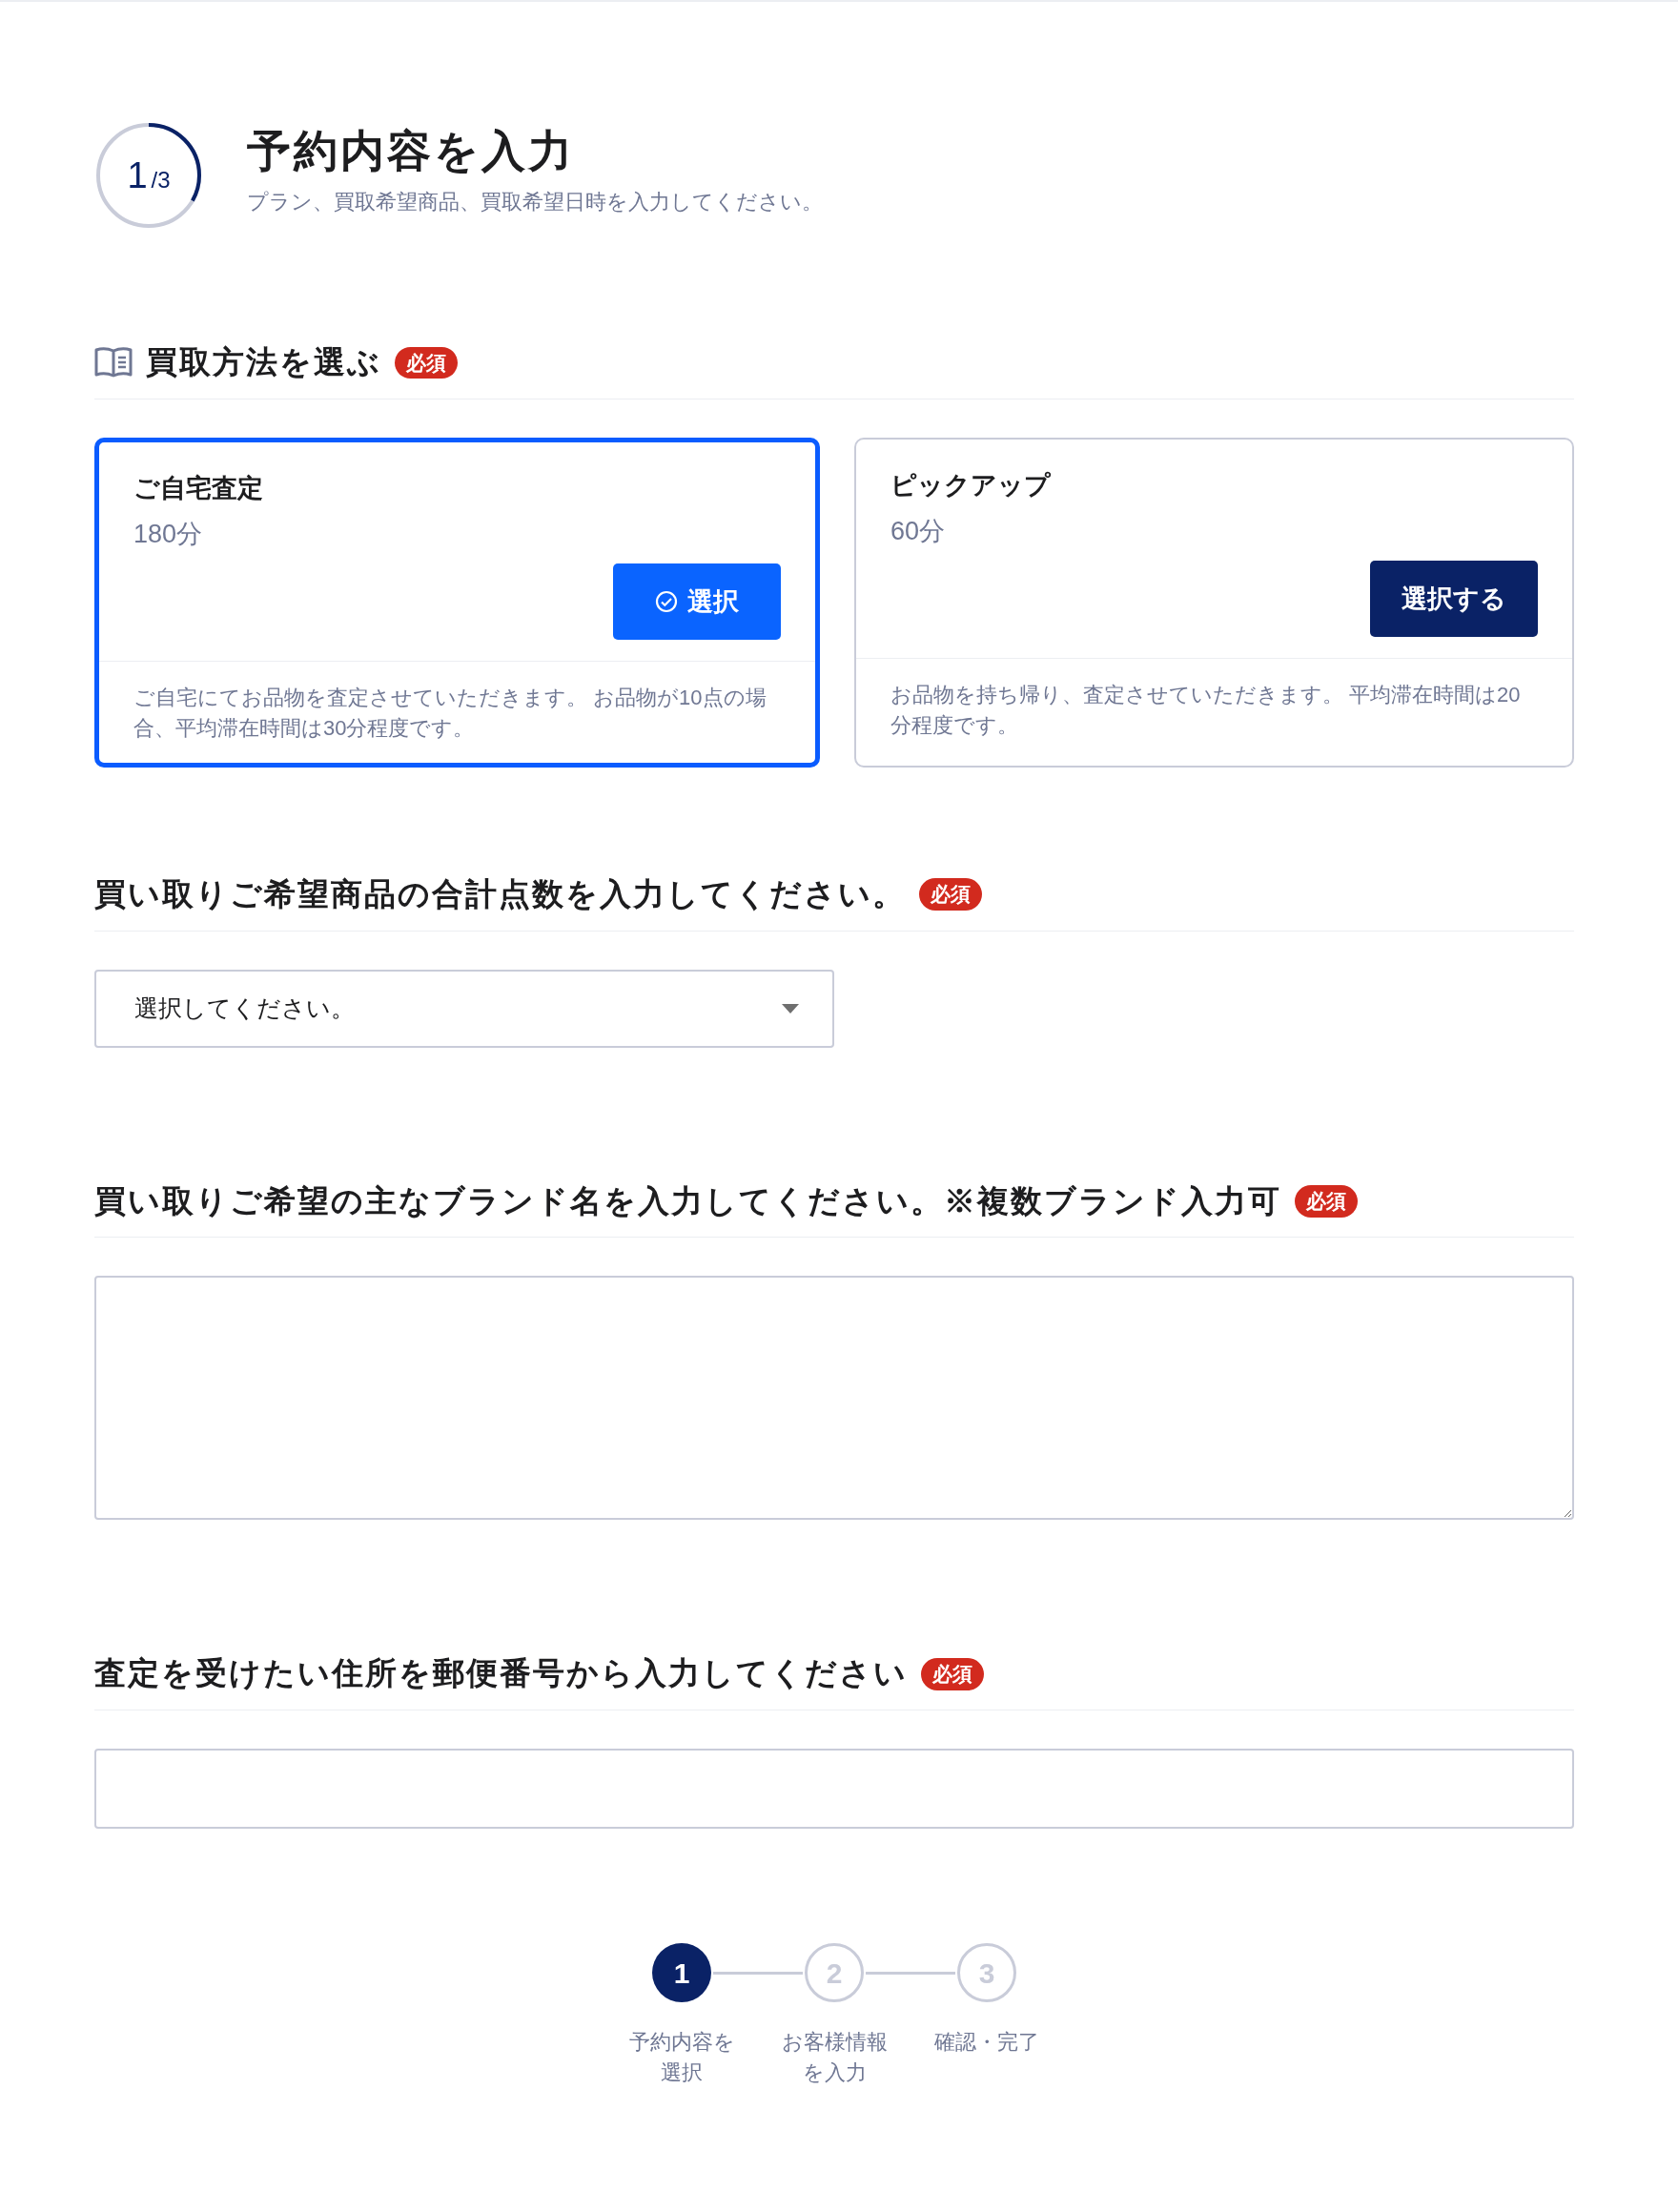 This screenshot has width=1678, height=2212. I want to click on plan-duration: 180分, so click(168, 535).